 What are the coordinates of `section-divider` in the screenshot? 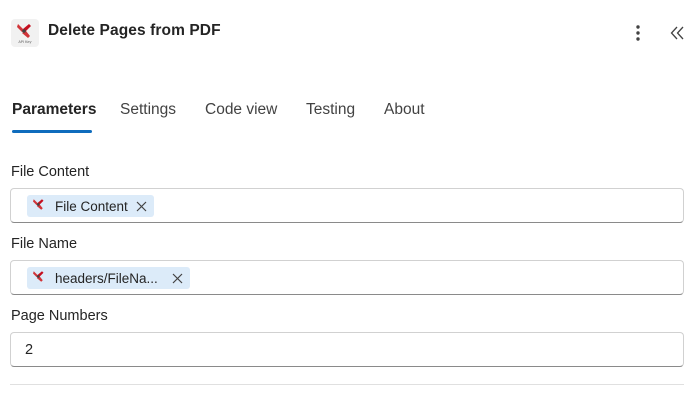 It's located at (347, 384).